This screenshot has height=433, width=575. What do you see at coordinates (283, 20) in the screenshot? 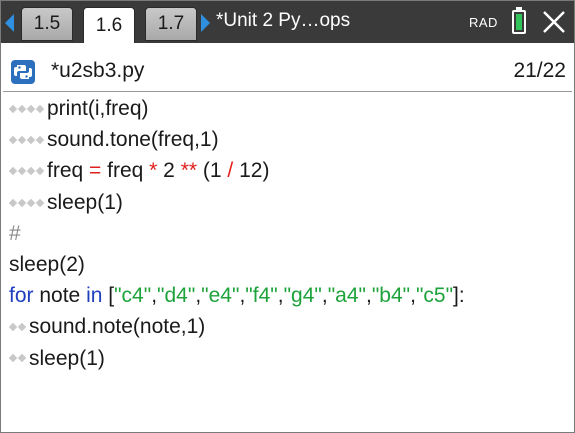
I see `document-title: *Unit 2 Py…ops` at bounding box center [283, 20].